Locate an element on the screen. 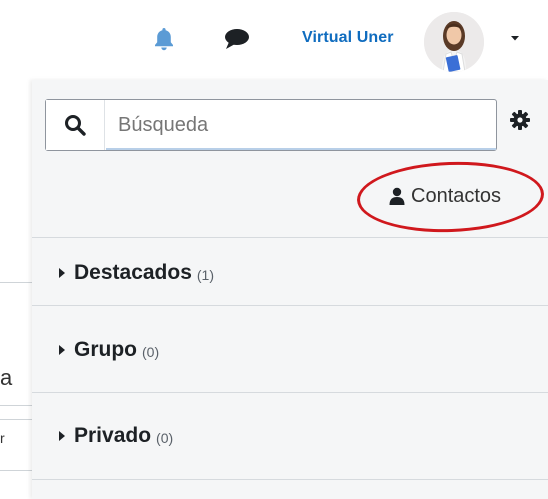  annotation-circle is located at coordinates (450, 197).